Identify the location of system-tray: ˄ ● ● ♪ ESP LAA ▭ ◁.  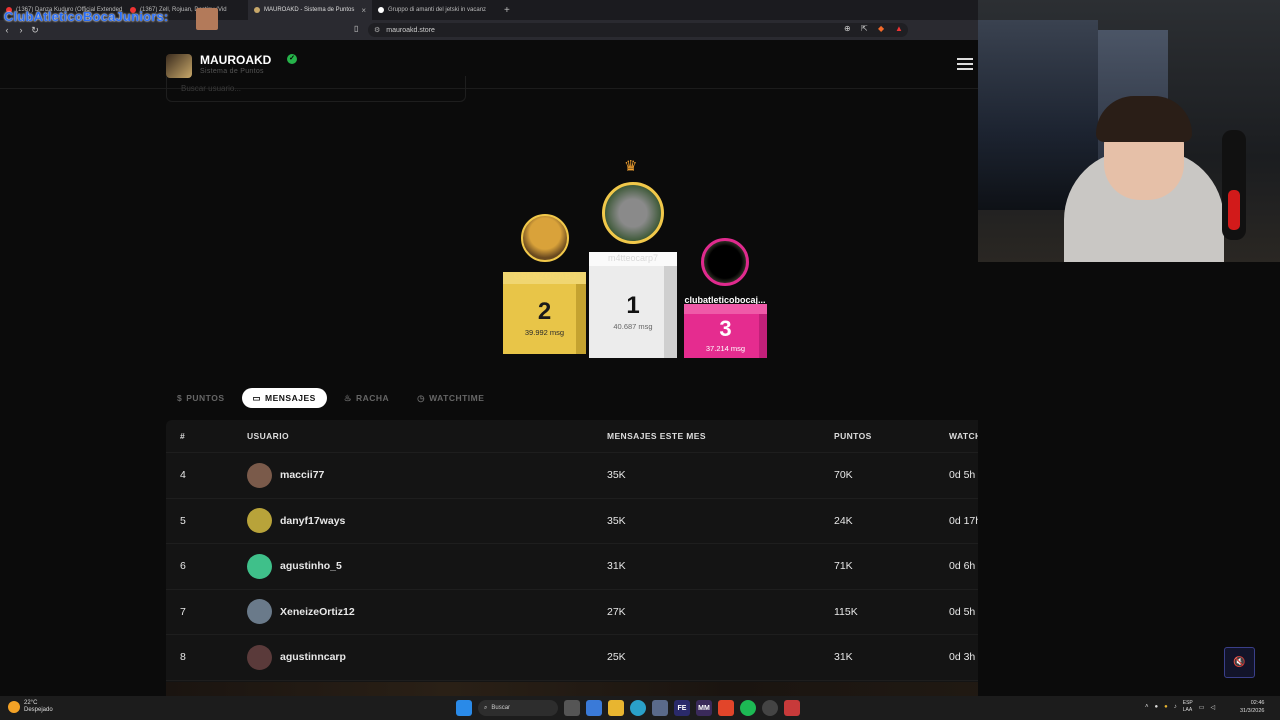
(1180, 707).